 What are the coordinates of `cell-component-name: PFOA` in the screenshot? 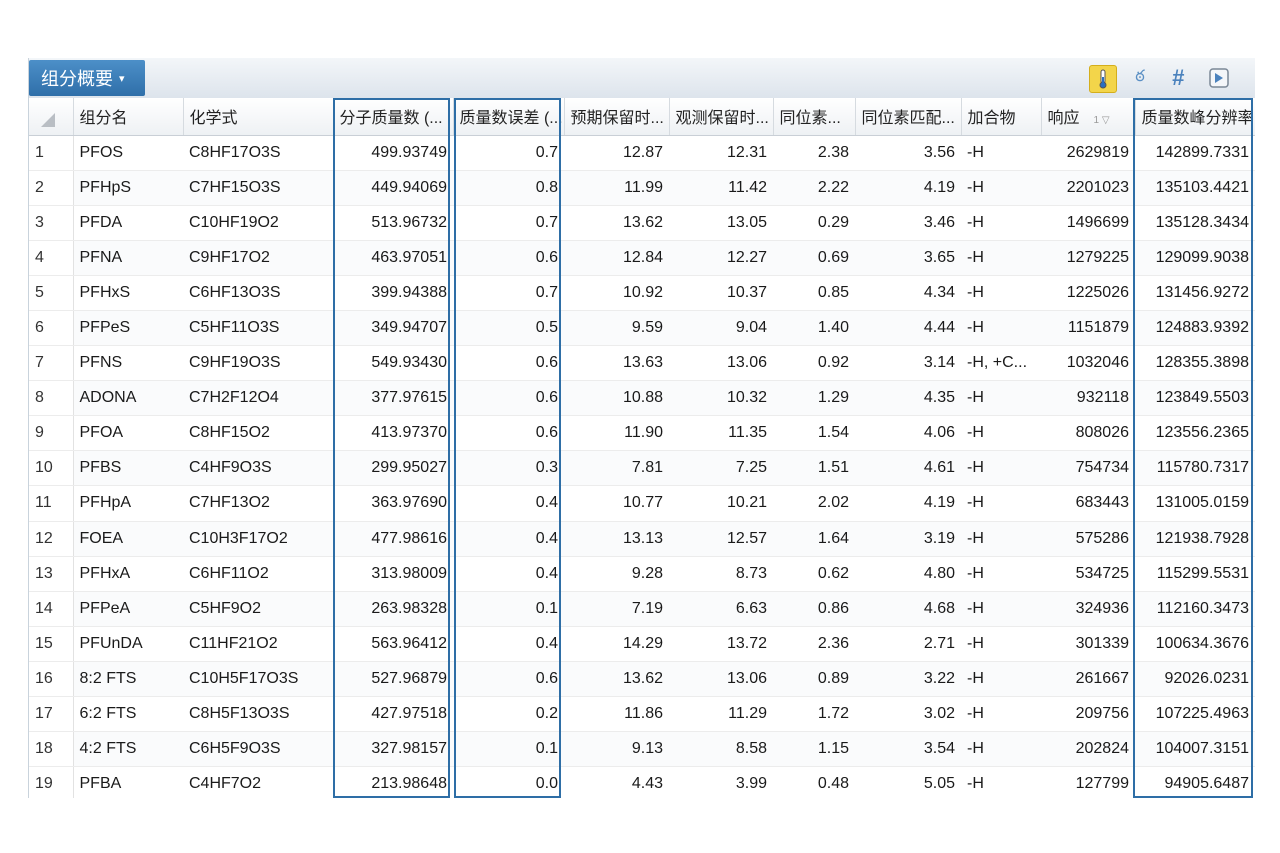 It's located at (128, 433).